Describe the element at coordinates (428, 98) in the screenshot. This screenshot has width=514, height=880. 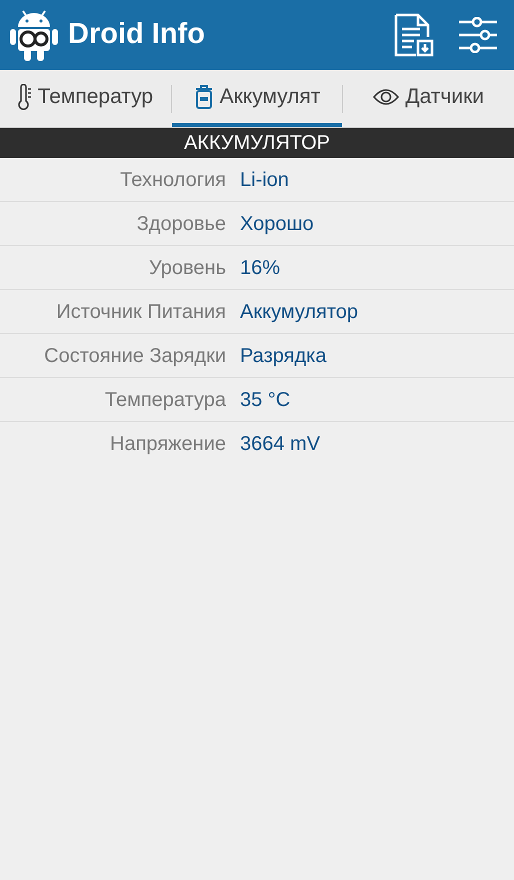
I see `tab: Датчики` at that location.